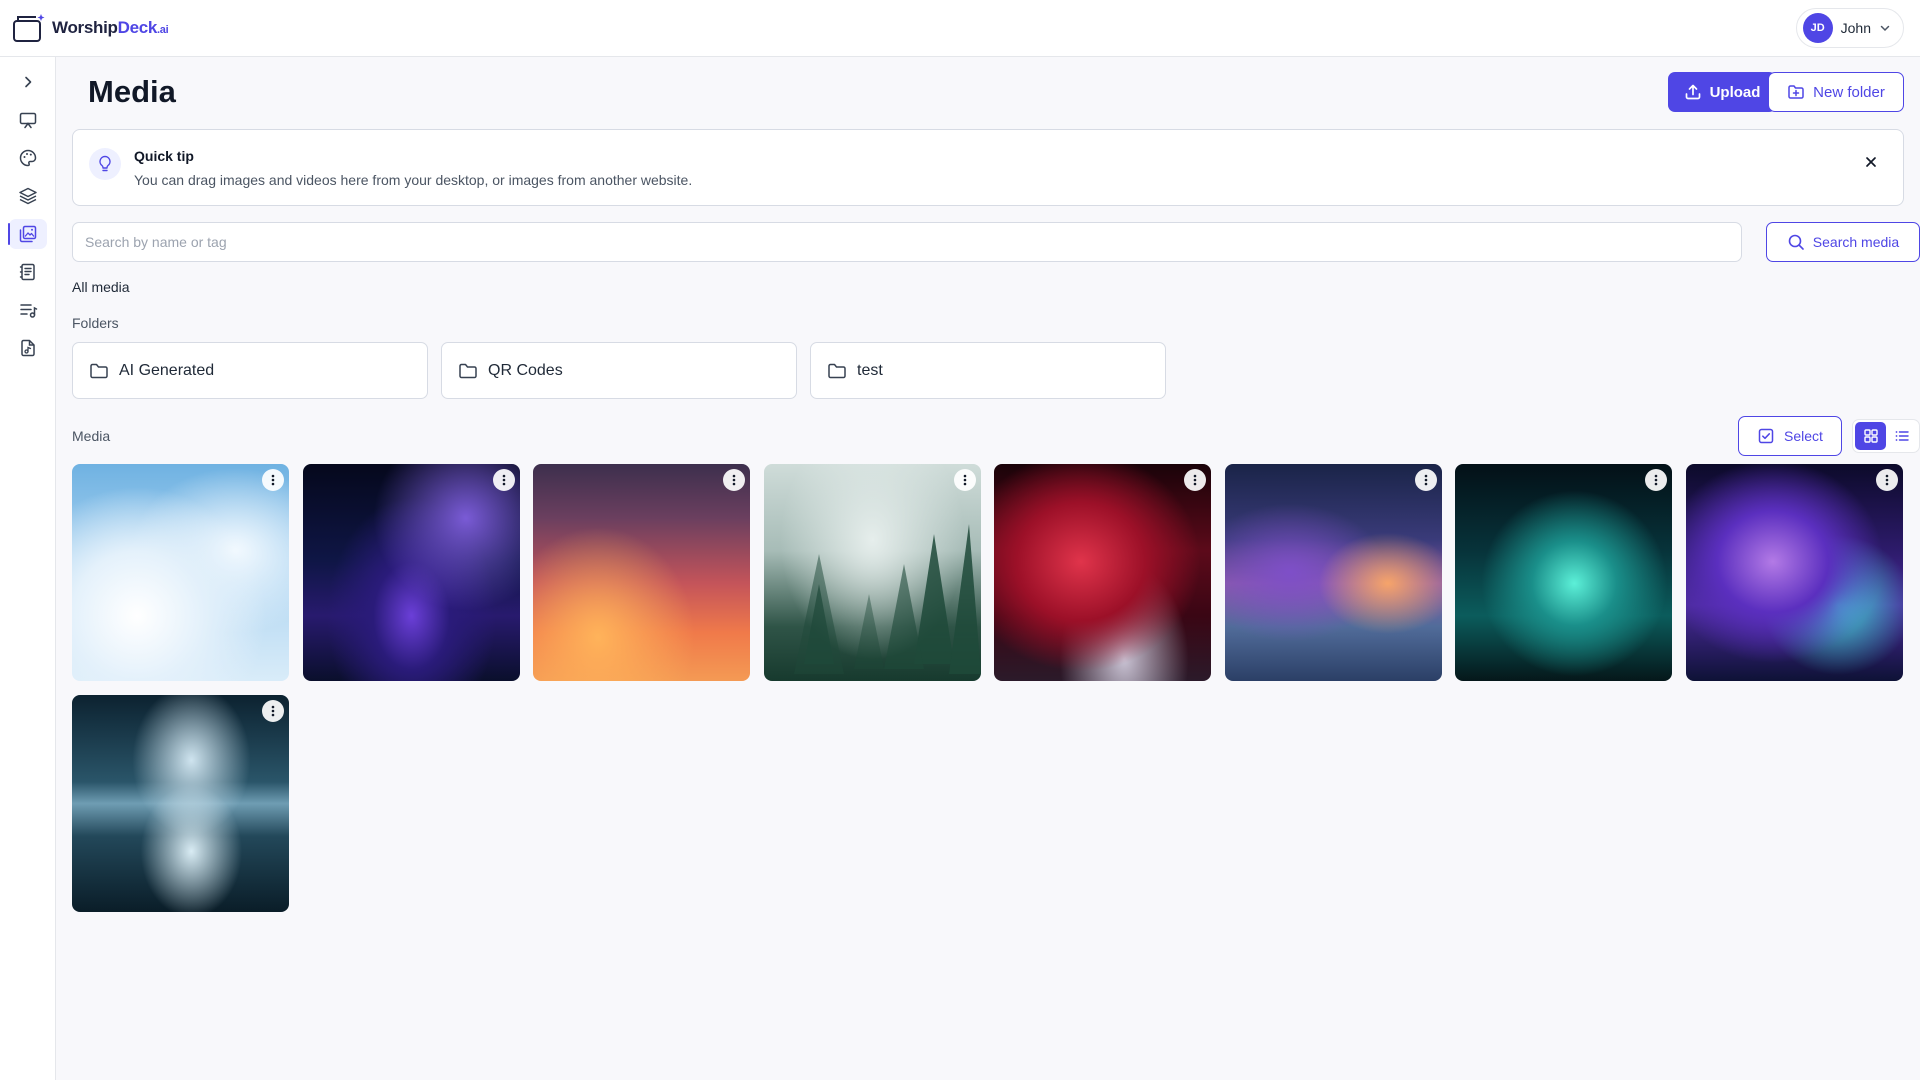 Image resolution: width=1920 pixels, height=1080 pixels. Describe the element at coordinates (1692, 92) in the screenshot. I see `upload-icon` at that location.